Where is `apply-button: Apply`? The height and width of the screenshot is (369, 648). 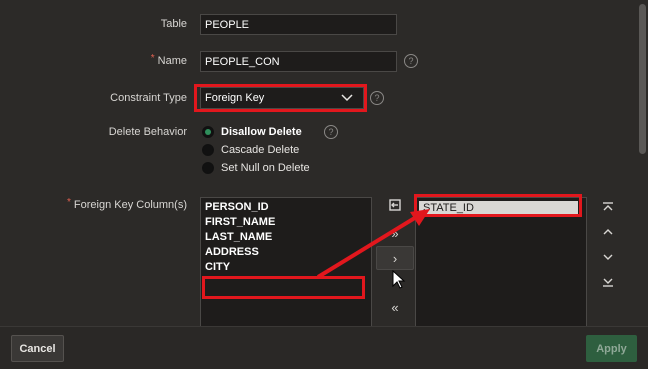
apply-button: Apply is located at coordinates (611, 348).